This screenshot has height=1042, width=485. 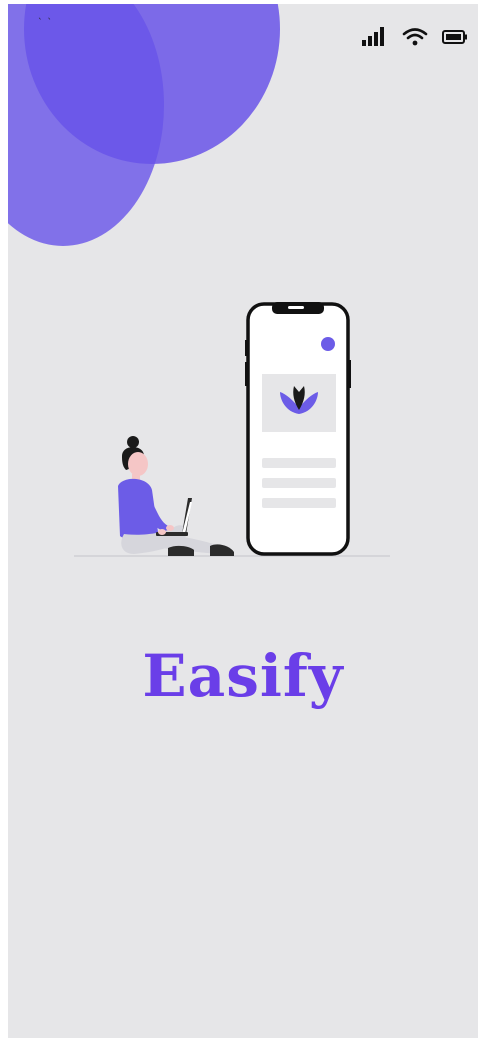 I want to click on corner-marks: ` `, so click(x=45, y=23).